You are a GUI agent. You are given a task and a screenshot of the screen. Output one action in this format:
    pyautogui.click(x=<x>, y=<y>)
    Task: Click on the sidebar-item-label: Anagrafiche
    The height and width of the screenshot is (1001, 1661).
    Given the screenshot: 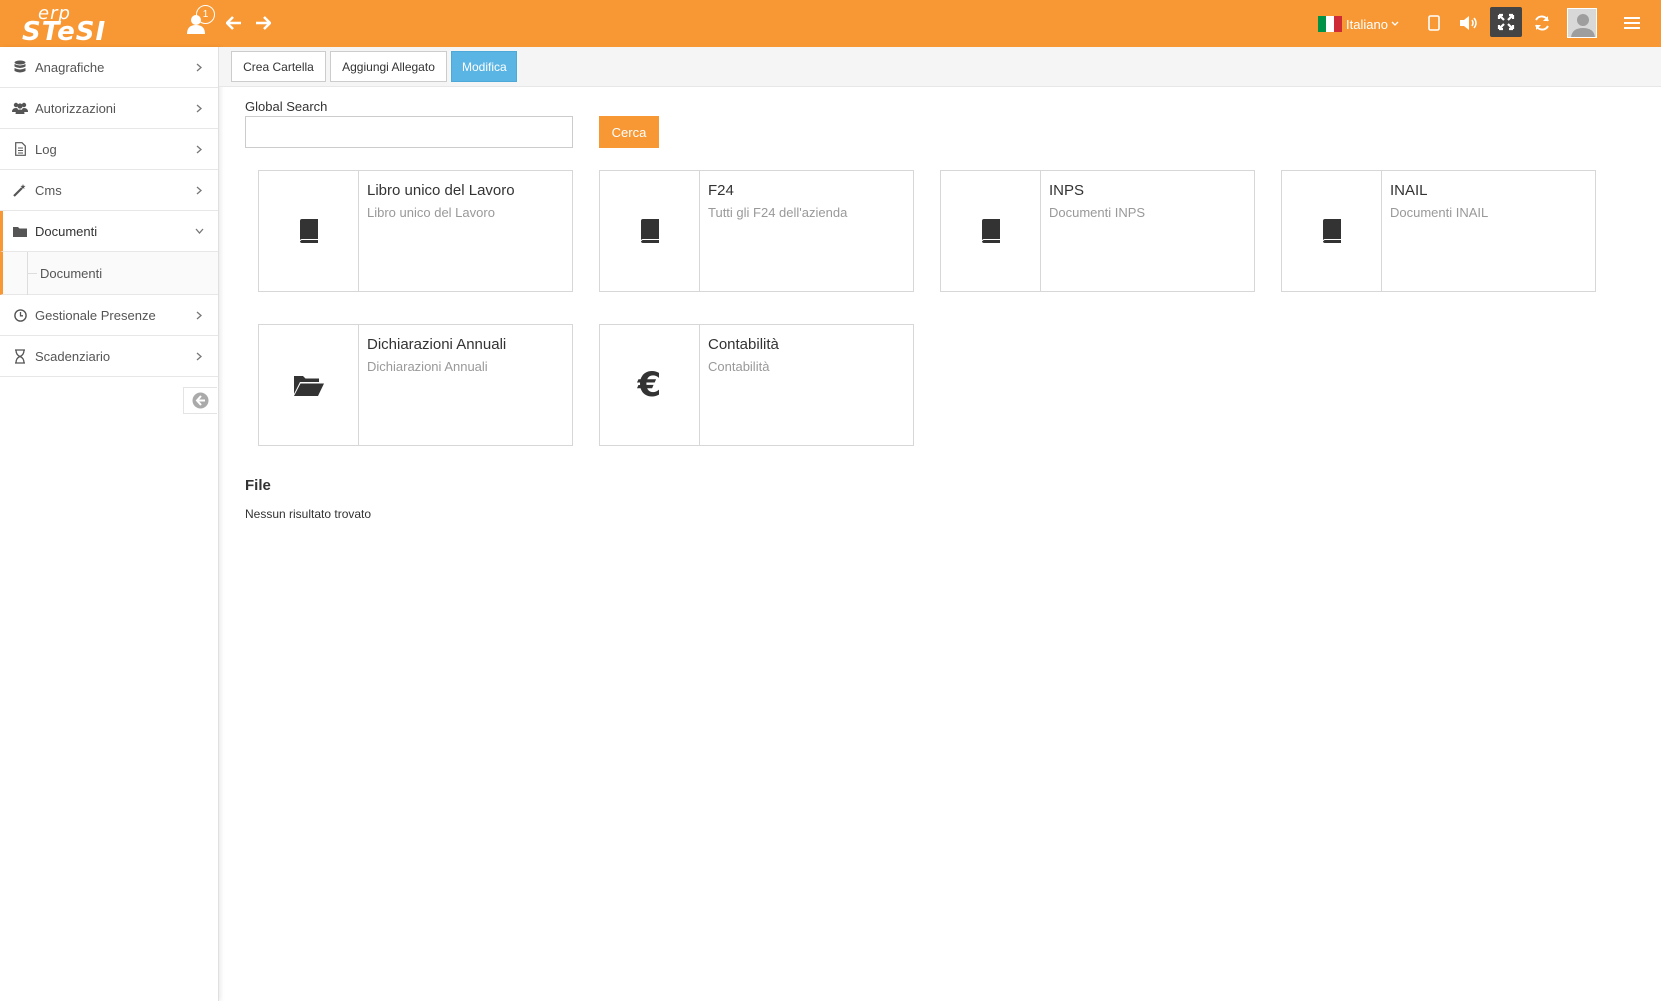 What is the action you would take?
    pyautogui.click(x=70, y=67)
    